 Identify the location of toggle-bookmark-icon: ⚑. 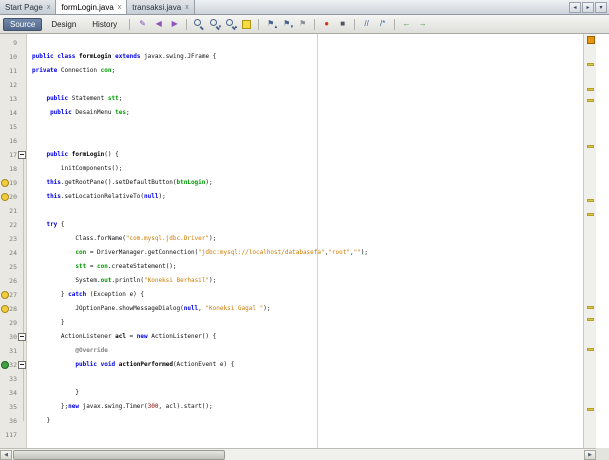
(302, 24).